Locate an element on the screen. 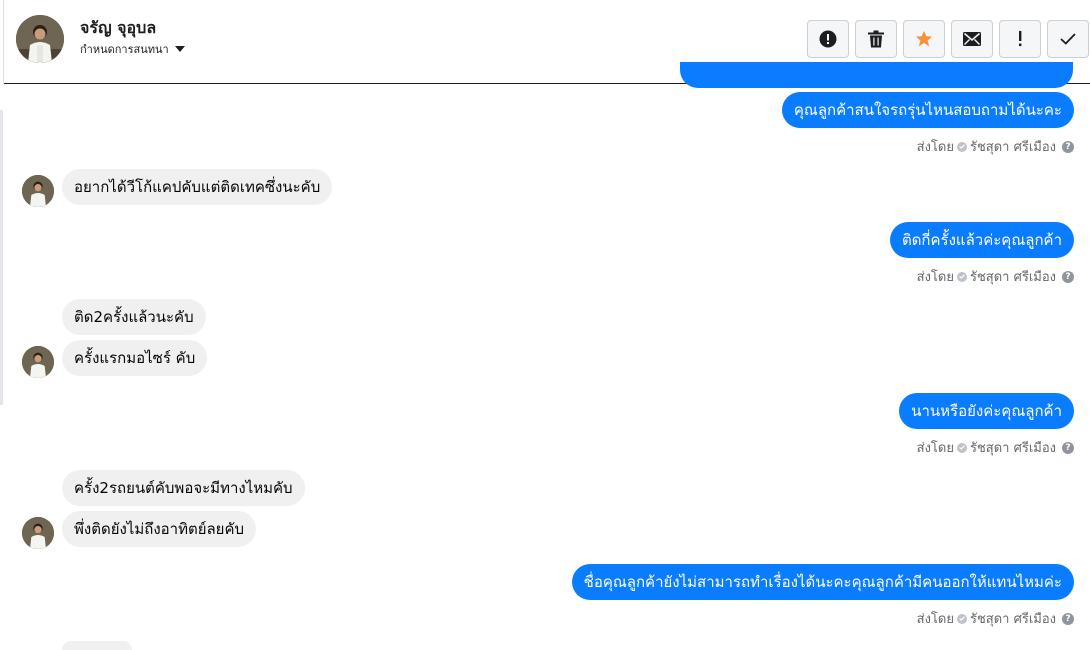  contact-name: จรัญ จุอุบล is located at coordinates (118, 27).